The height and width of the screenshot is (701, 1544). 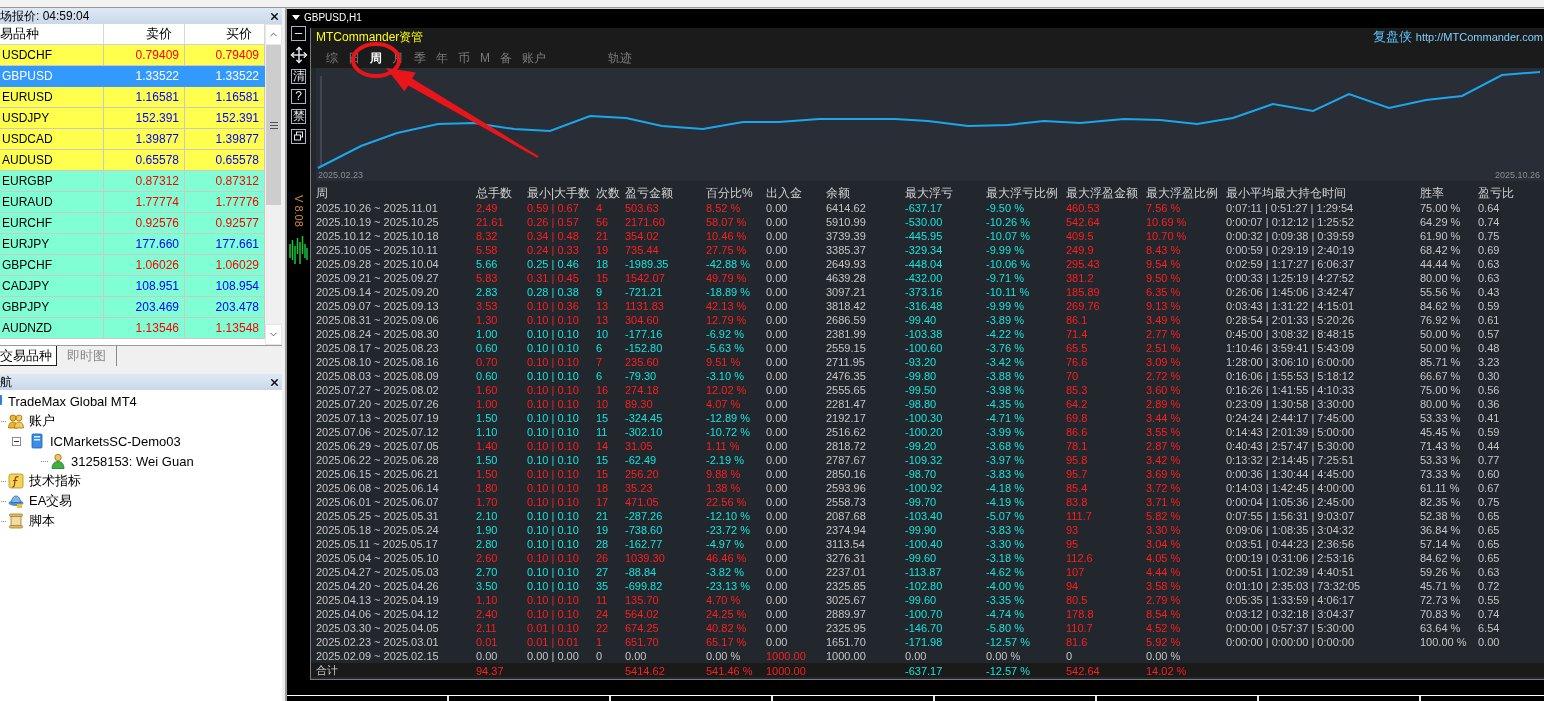 What do you see at coordinates (1164, 530) in the screenshot?
I see `table-cell-text: 3.30 %` at bounding box center [1164, 530].